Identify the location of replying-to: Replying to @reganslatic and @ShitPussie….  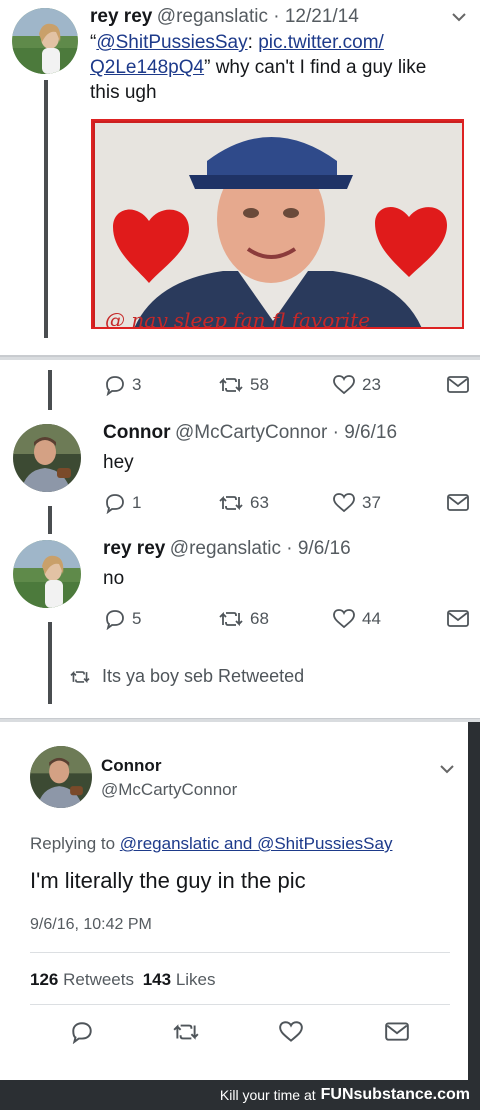
(211, 844).